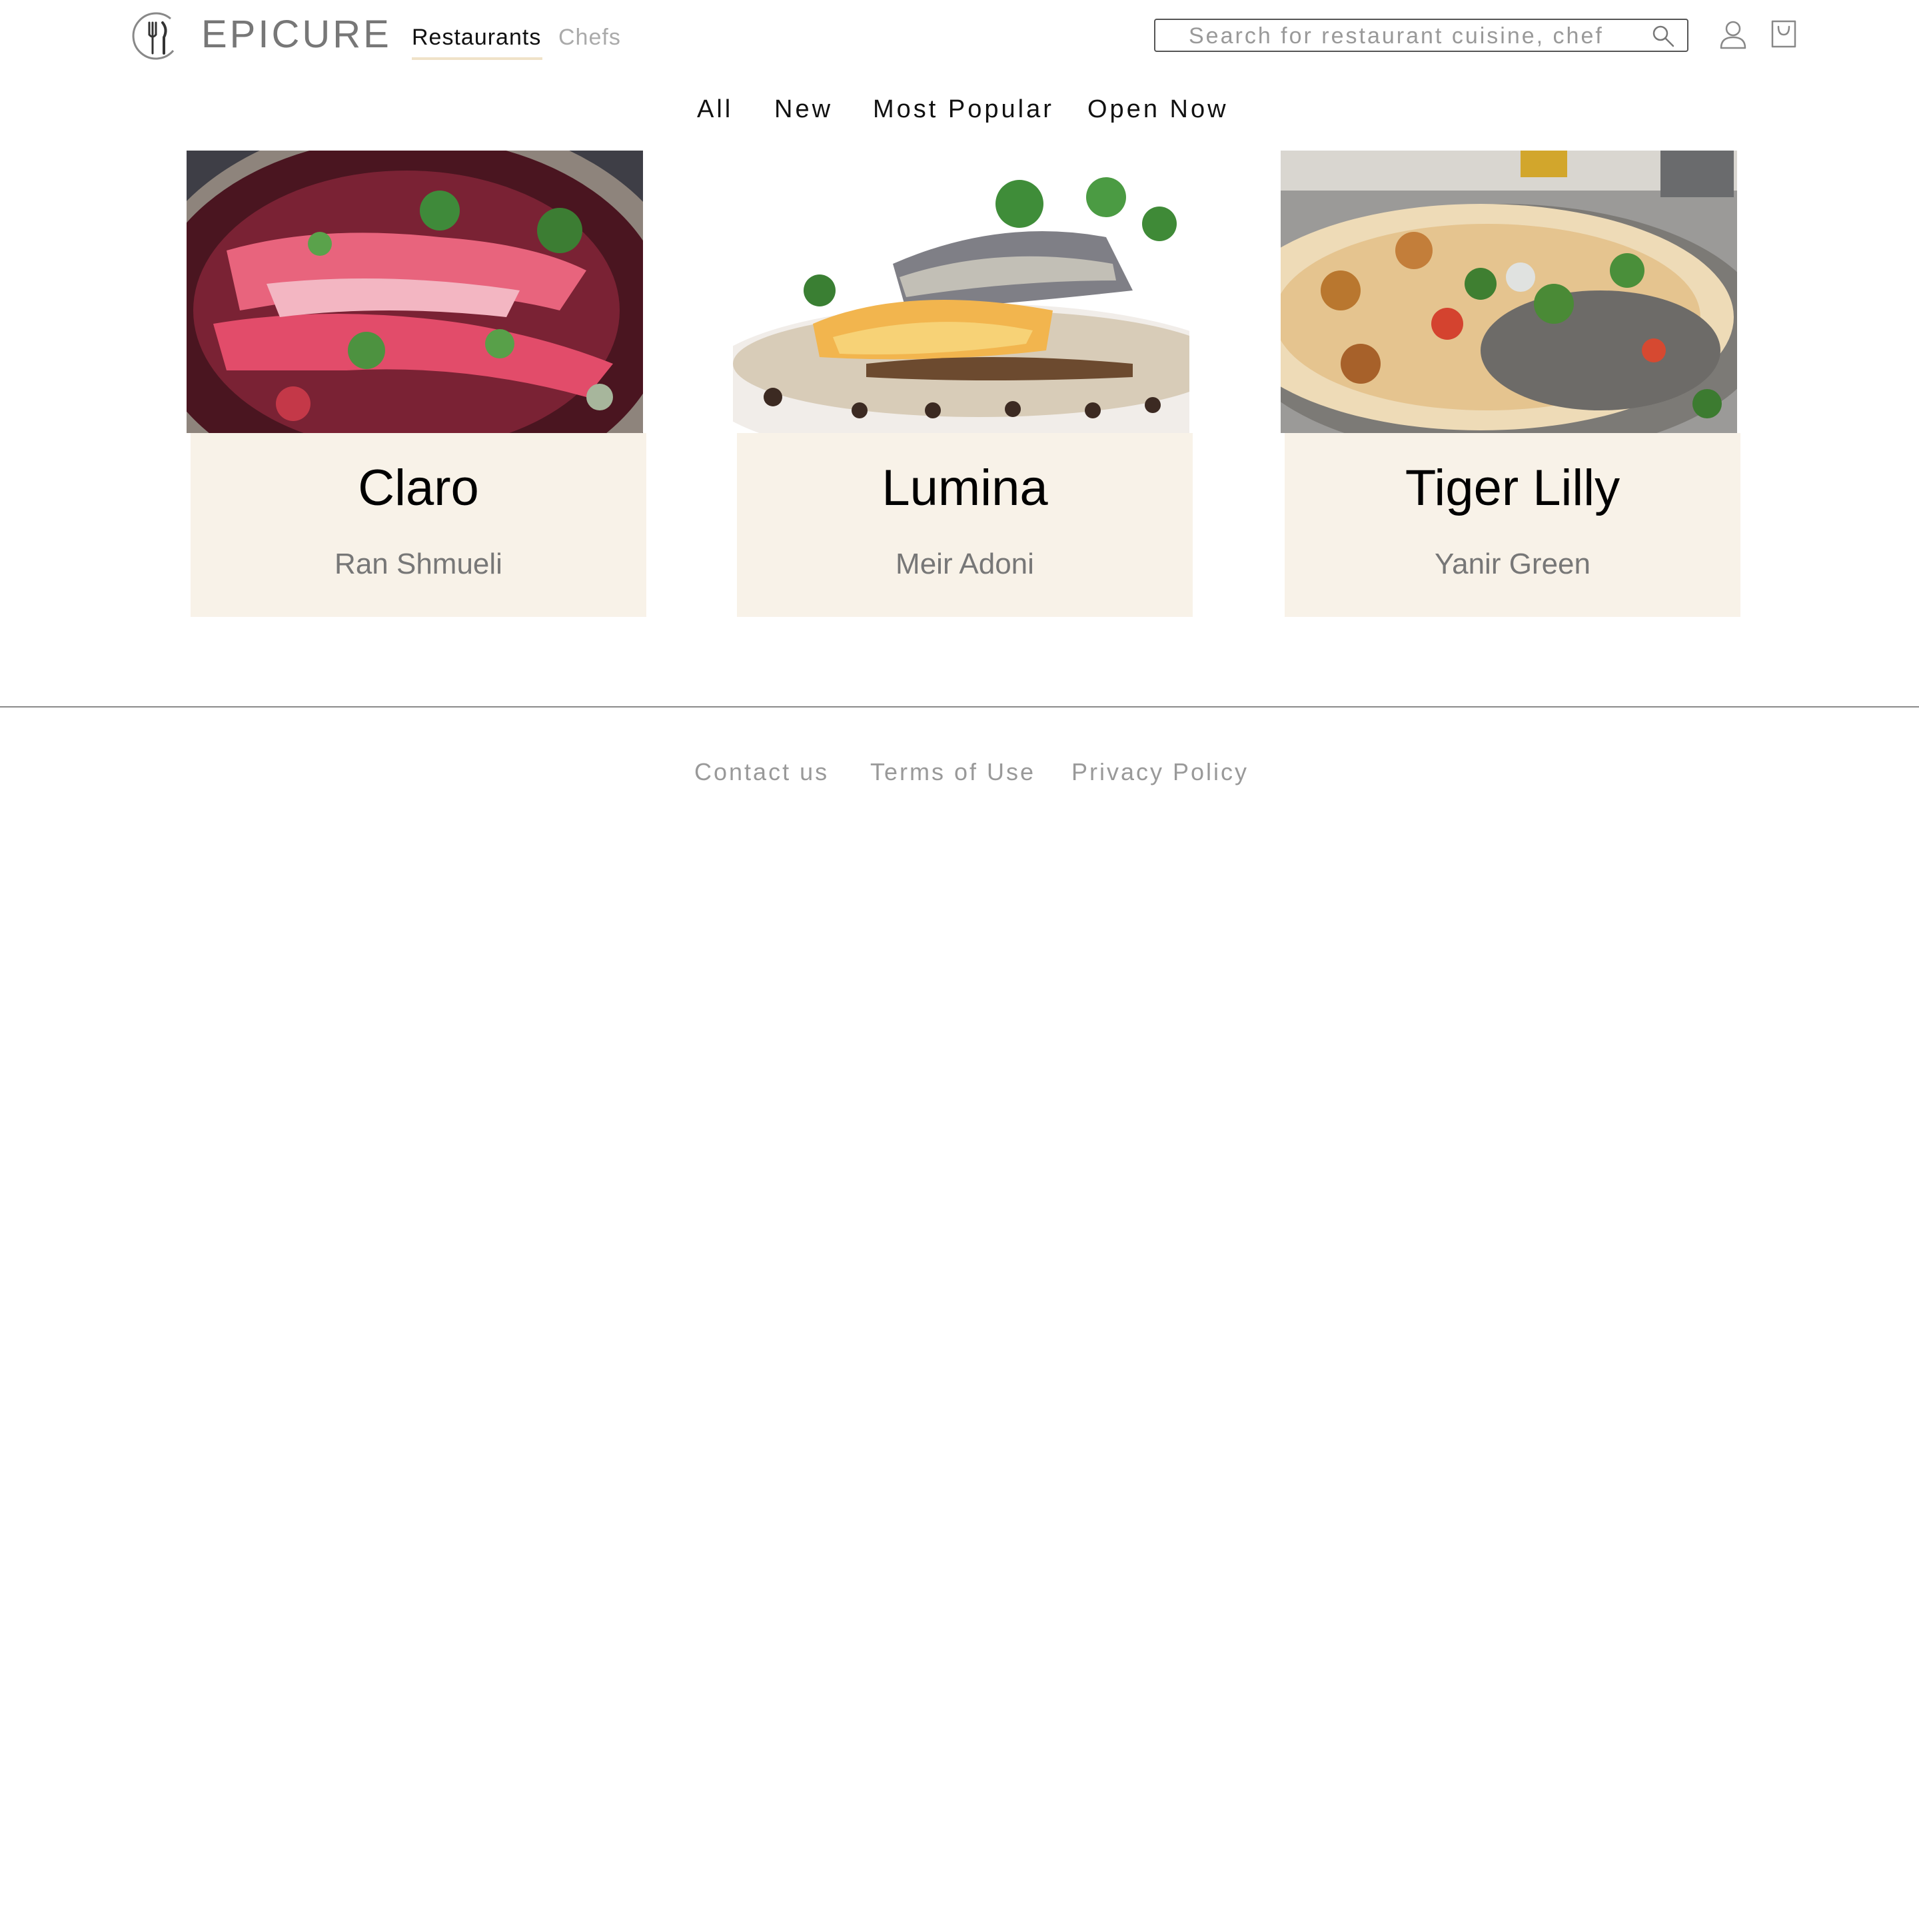  I want to click on shopping-bag-icon, so click(1784, 32).